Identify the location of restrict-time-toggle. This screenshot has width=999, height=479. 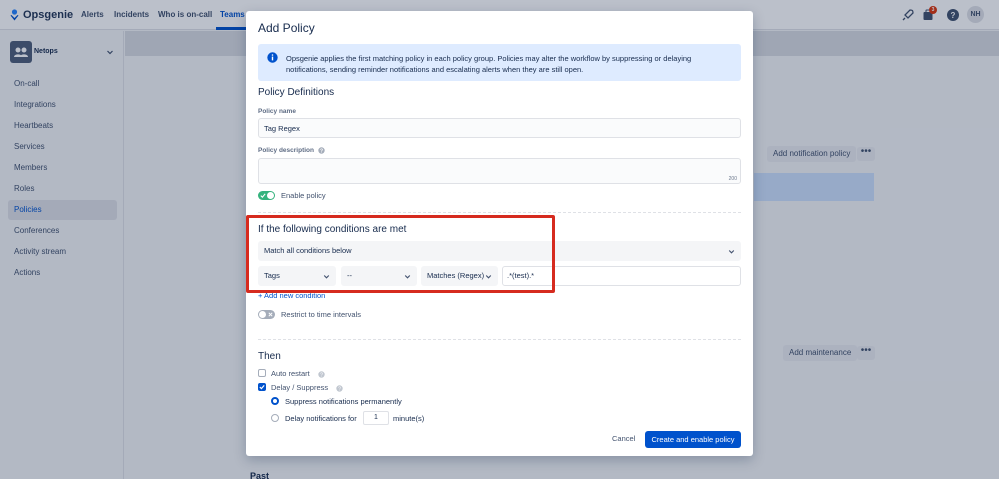
(266, 314).